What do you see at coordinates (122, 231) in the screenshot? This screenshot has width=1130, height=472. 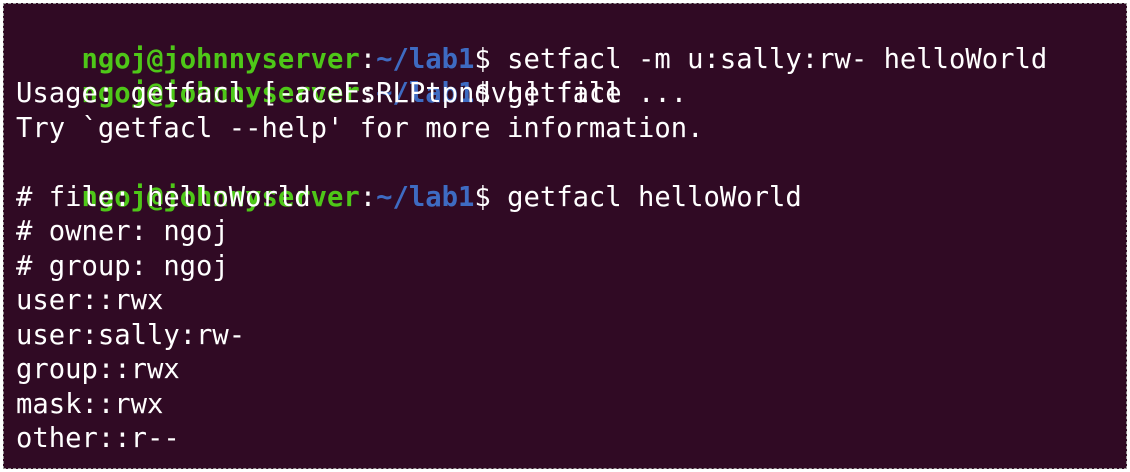 I see `output-line: # owner: ngoj` at bounding box center [122, 231].